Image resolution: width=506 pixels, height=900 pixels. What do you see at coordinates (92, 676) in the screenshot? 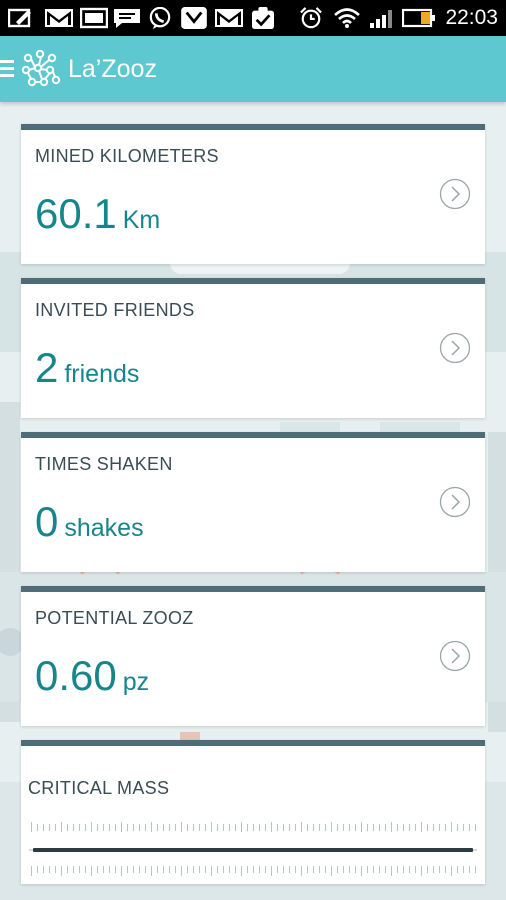
I see `card-value: 0.60 pz` at bounding box center [92, 676].